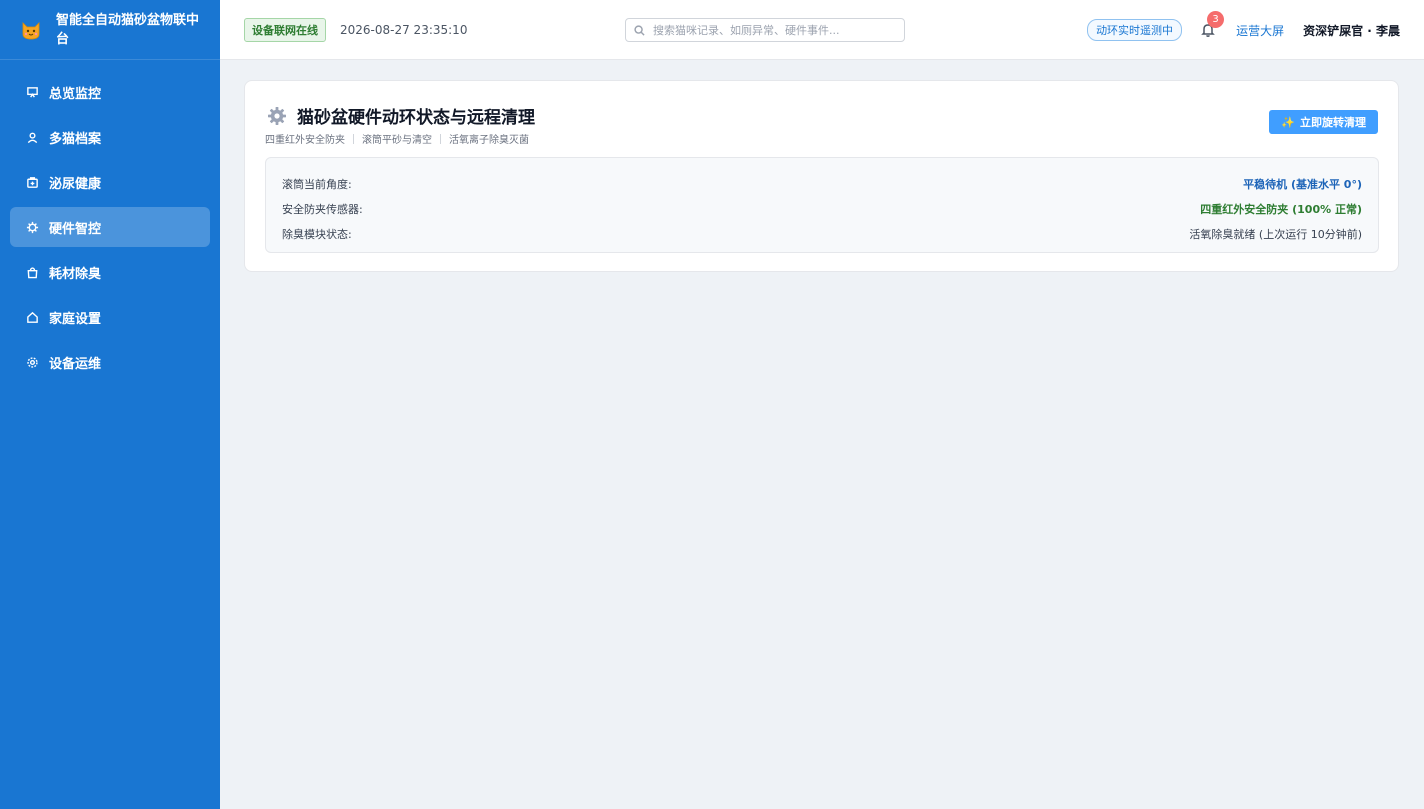 The height and width of the screenshot is (809, 1424). Describe the element at coordinates (110, 362) in the screenshot. I see `sidebar-item-maintenance: 设备运维` at that location.